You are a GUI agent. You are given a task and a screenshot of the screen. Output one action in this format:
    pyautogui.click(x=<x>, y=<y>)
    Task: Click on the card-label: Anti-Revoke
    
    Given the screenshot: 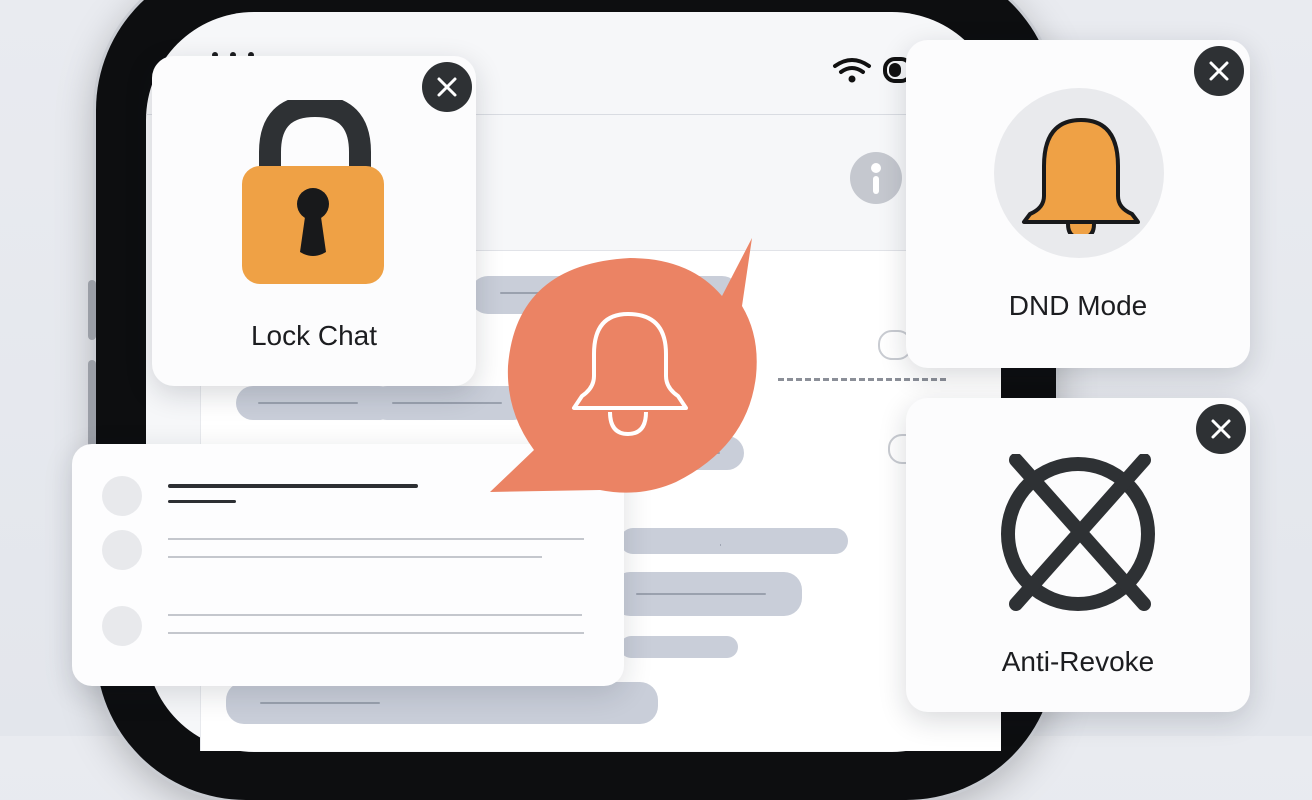 What is the action you would take?
    pyautogui.click(x=1078, y=661)
    